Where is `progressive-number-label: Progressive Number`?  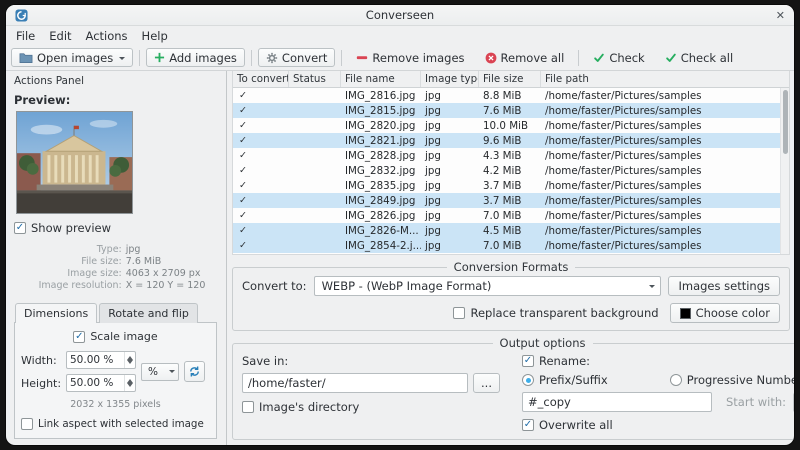
progressive-number-label: Progressive Number is located at coordinates (740, 380).